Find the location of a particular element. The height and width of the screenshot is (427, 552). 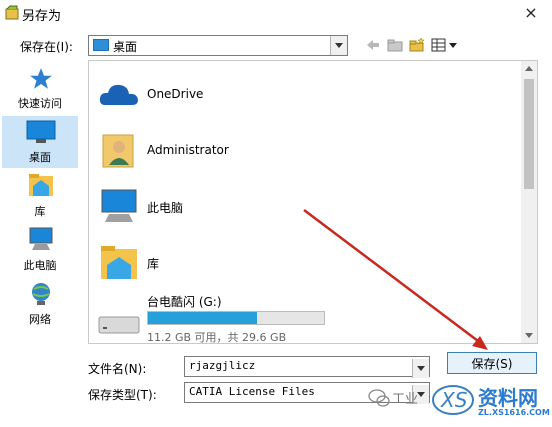

drive-usage-fill is located at coordinates (203, 318).